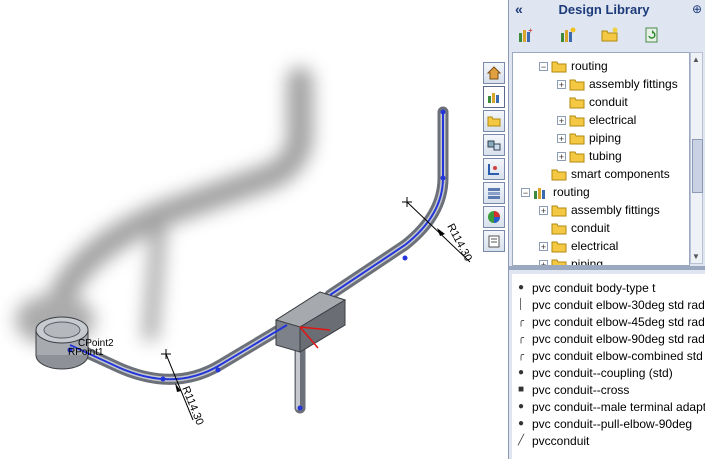  What do you see at coordinates (607, 268) in the screenshot?
I see `pane-splitter` at bounding box center [607, 268].